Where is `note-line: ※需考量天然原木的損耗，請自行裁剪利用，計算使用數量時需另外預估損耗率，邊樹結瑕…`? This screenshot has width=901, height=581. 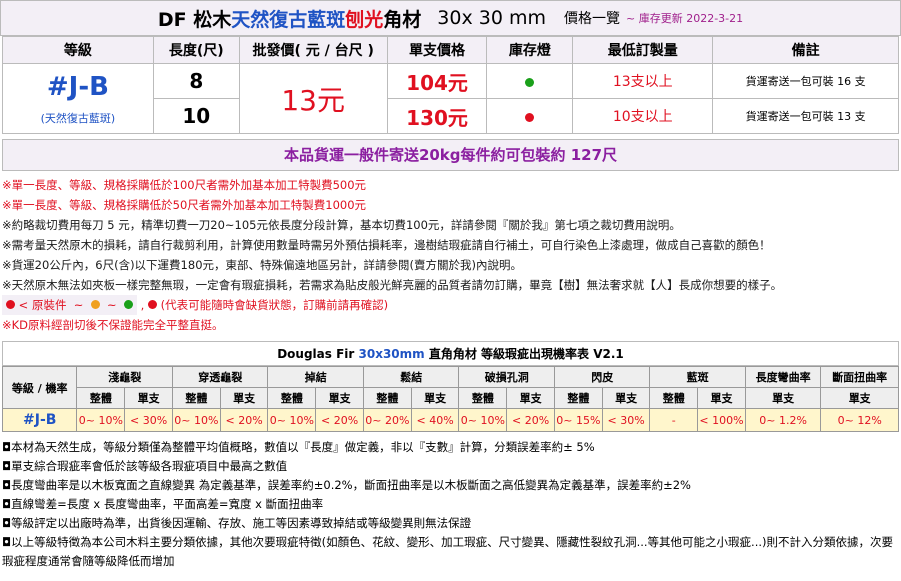
note-line: ※需考量天然原木的損耗，請自行裁剪利用，計算使用數量時需另外預估損耗率，邊樹結瑕… is located at coordinates (386, 245).